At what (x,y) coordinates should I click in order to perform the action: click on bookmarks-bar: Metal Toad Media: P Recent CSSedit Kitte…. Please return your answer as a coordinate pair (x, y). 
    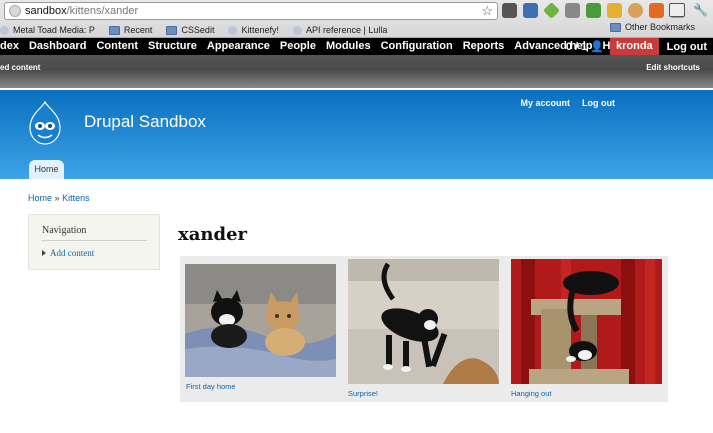
    Looking at the image, I should click on (356, 30).